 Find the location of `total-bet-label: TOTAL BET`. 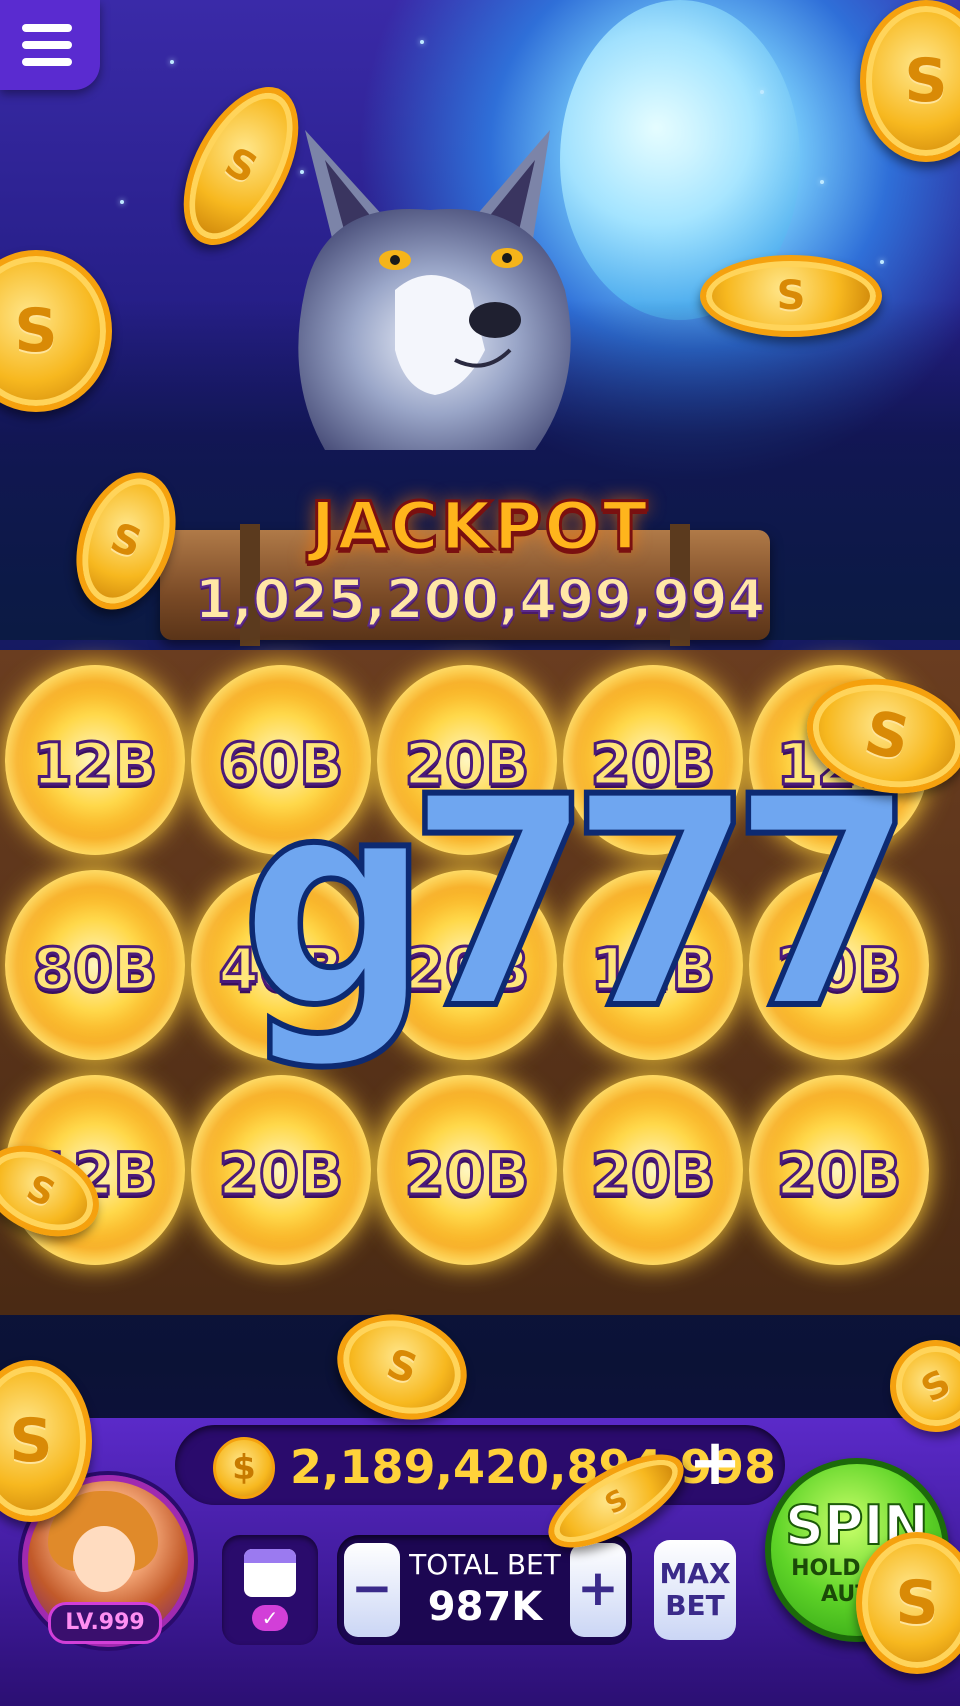

total-bet-label: TOTAL BET is located at coordinates (485, 1564).